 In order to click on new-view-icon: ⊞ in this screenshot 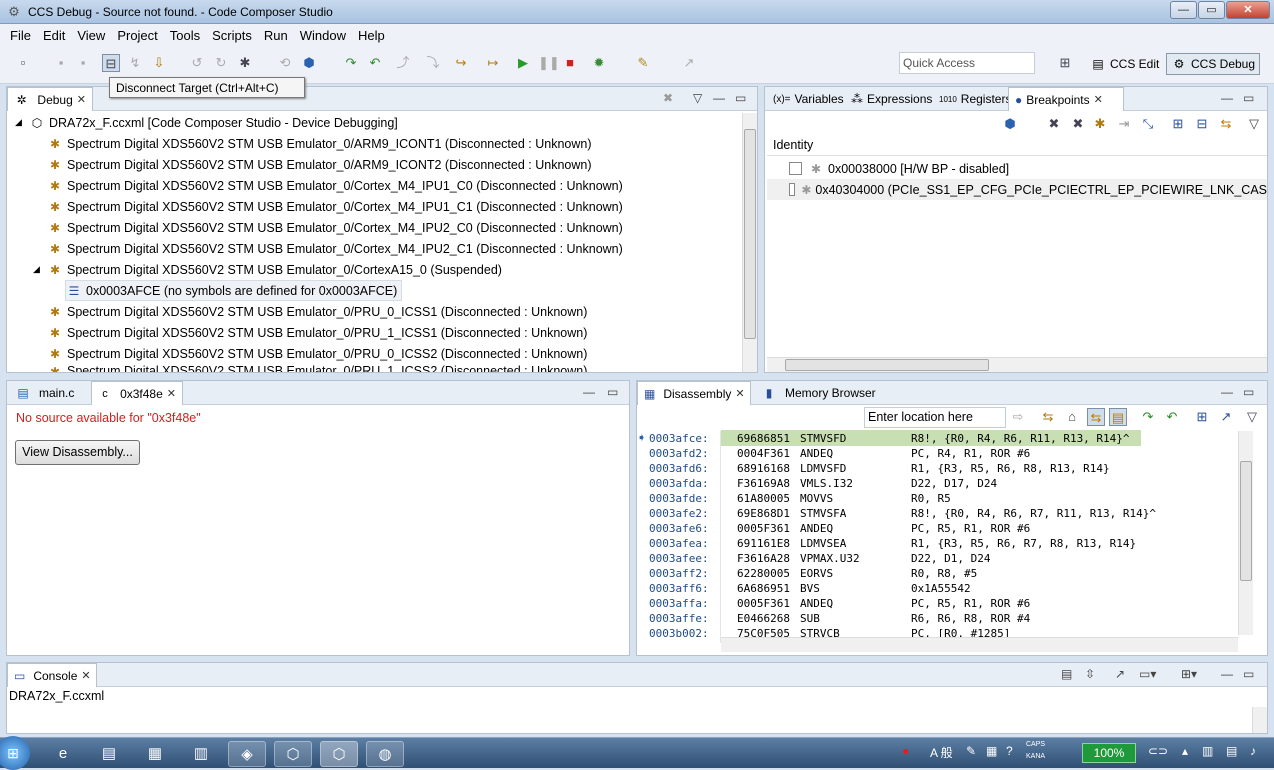, I will do `click(1202, 417)`.